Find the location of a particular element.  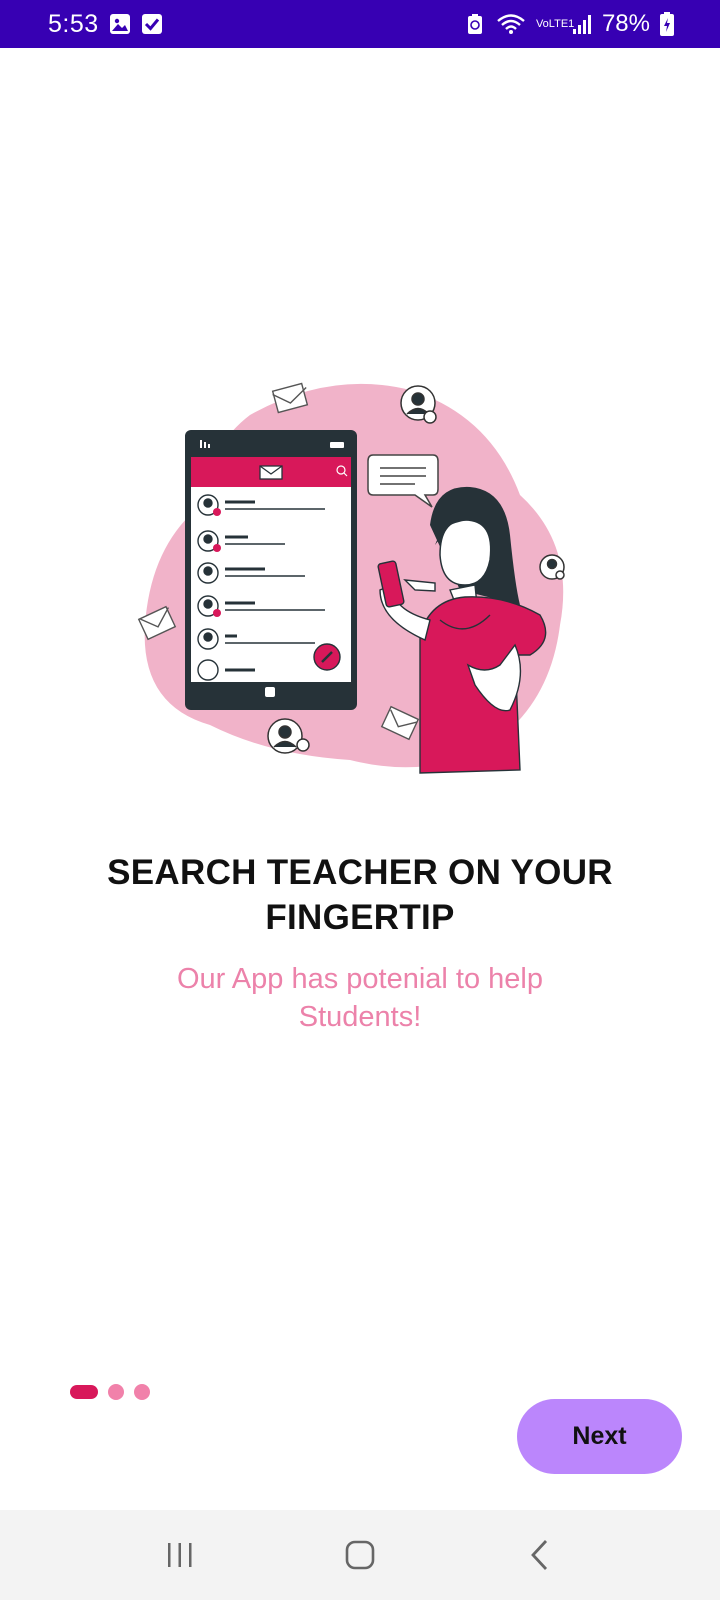

signal-icon is located at coordinates (581, 24).